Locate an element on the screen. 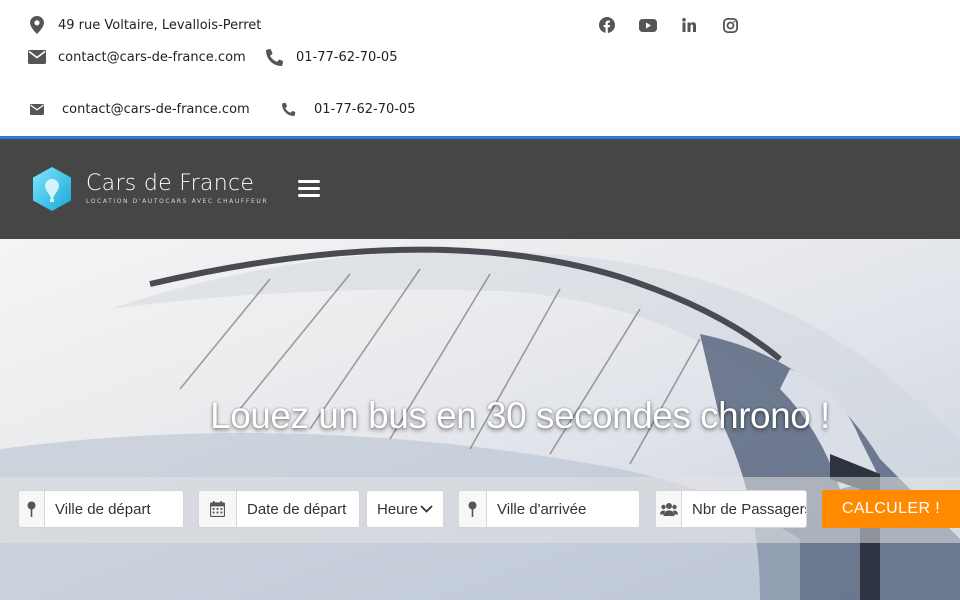 Image resolution: width=960 pixels, height=600 pixels. hour-select: Heure is located at coordinates (405, 509).